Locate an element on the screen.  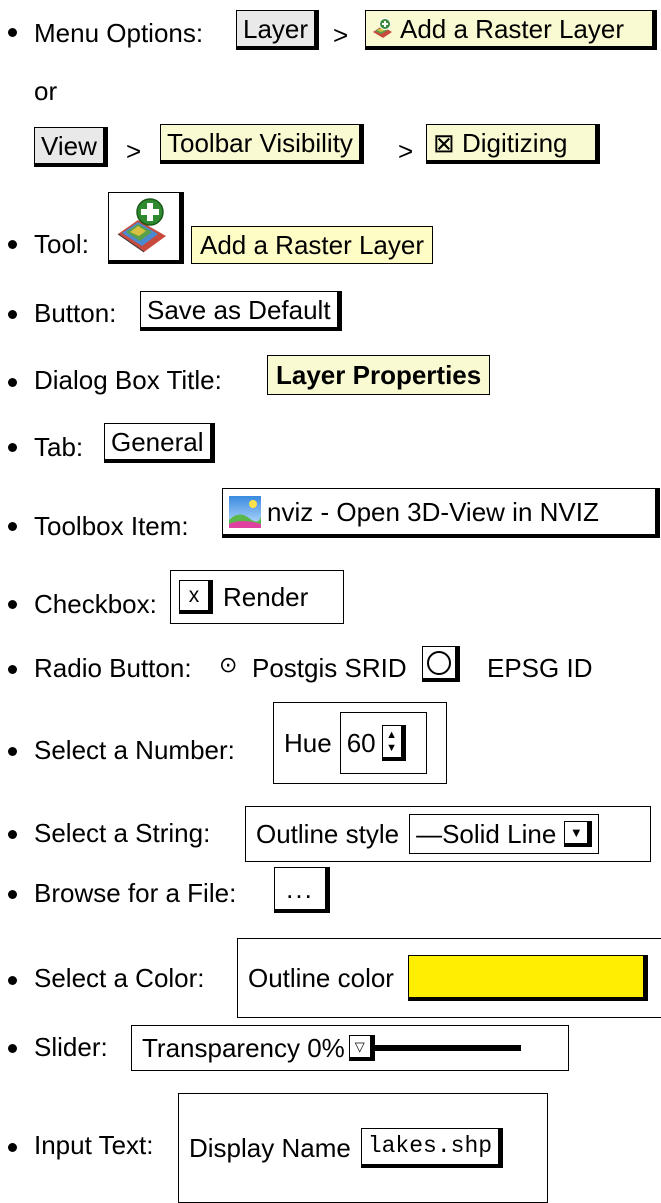
button-label: Button: is located at coordinates (75, 313).